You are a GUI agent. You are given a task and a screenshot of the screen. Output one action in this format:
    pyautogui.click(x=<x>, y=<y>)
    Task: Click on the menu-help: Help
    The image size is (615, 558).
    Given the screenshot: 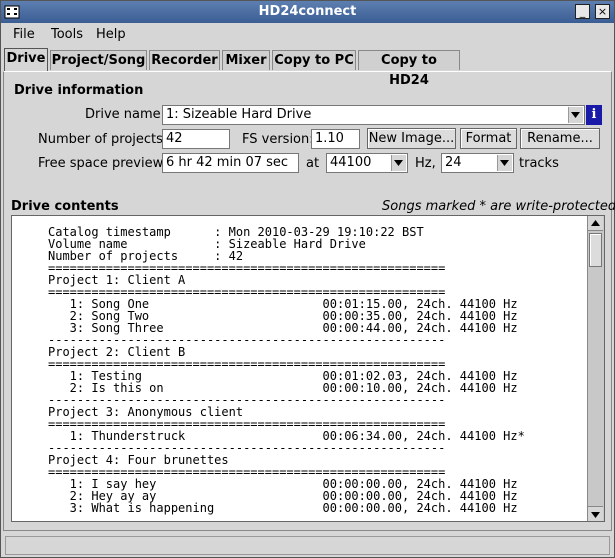 What is the action you would take?
    pyautogui.click(x=111, y=34)
    